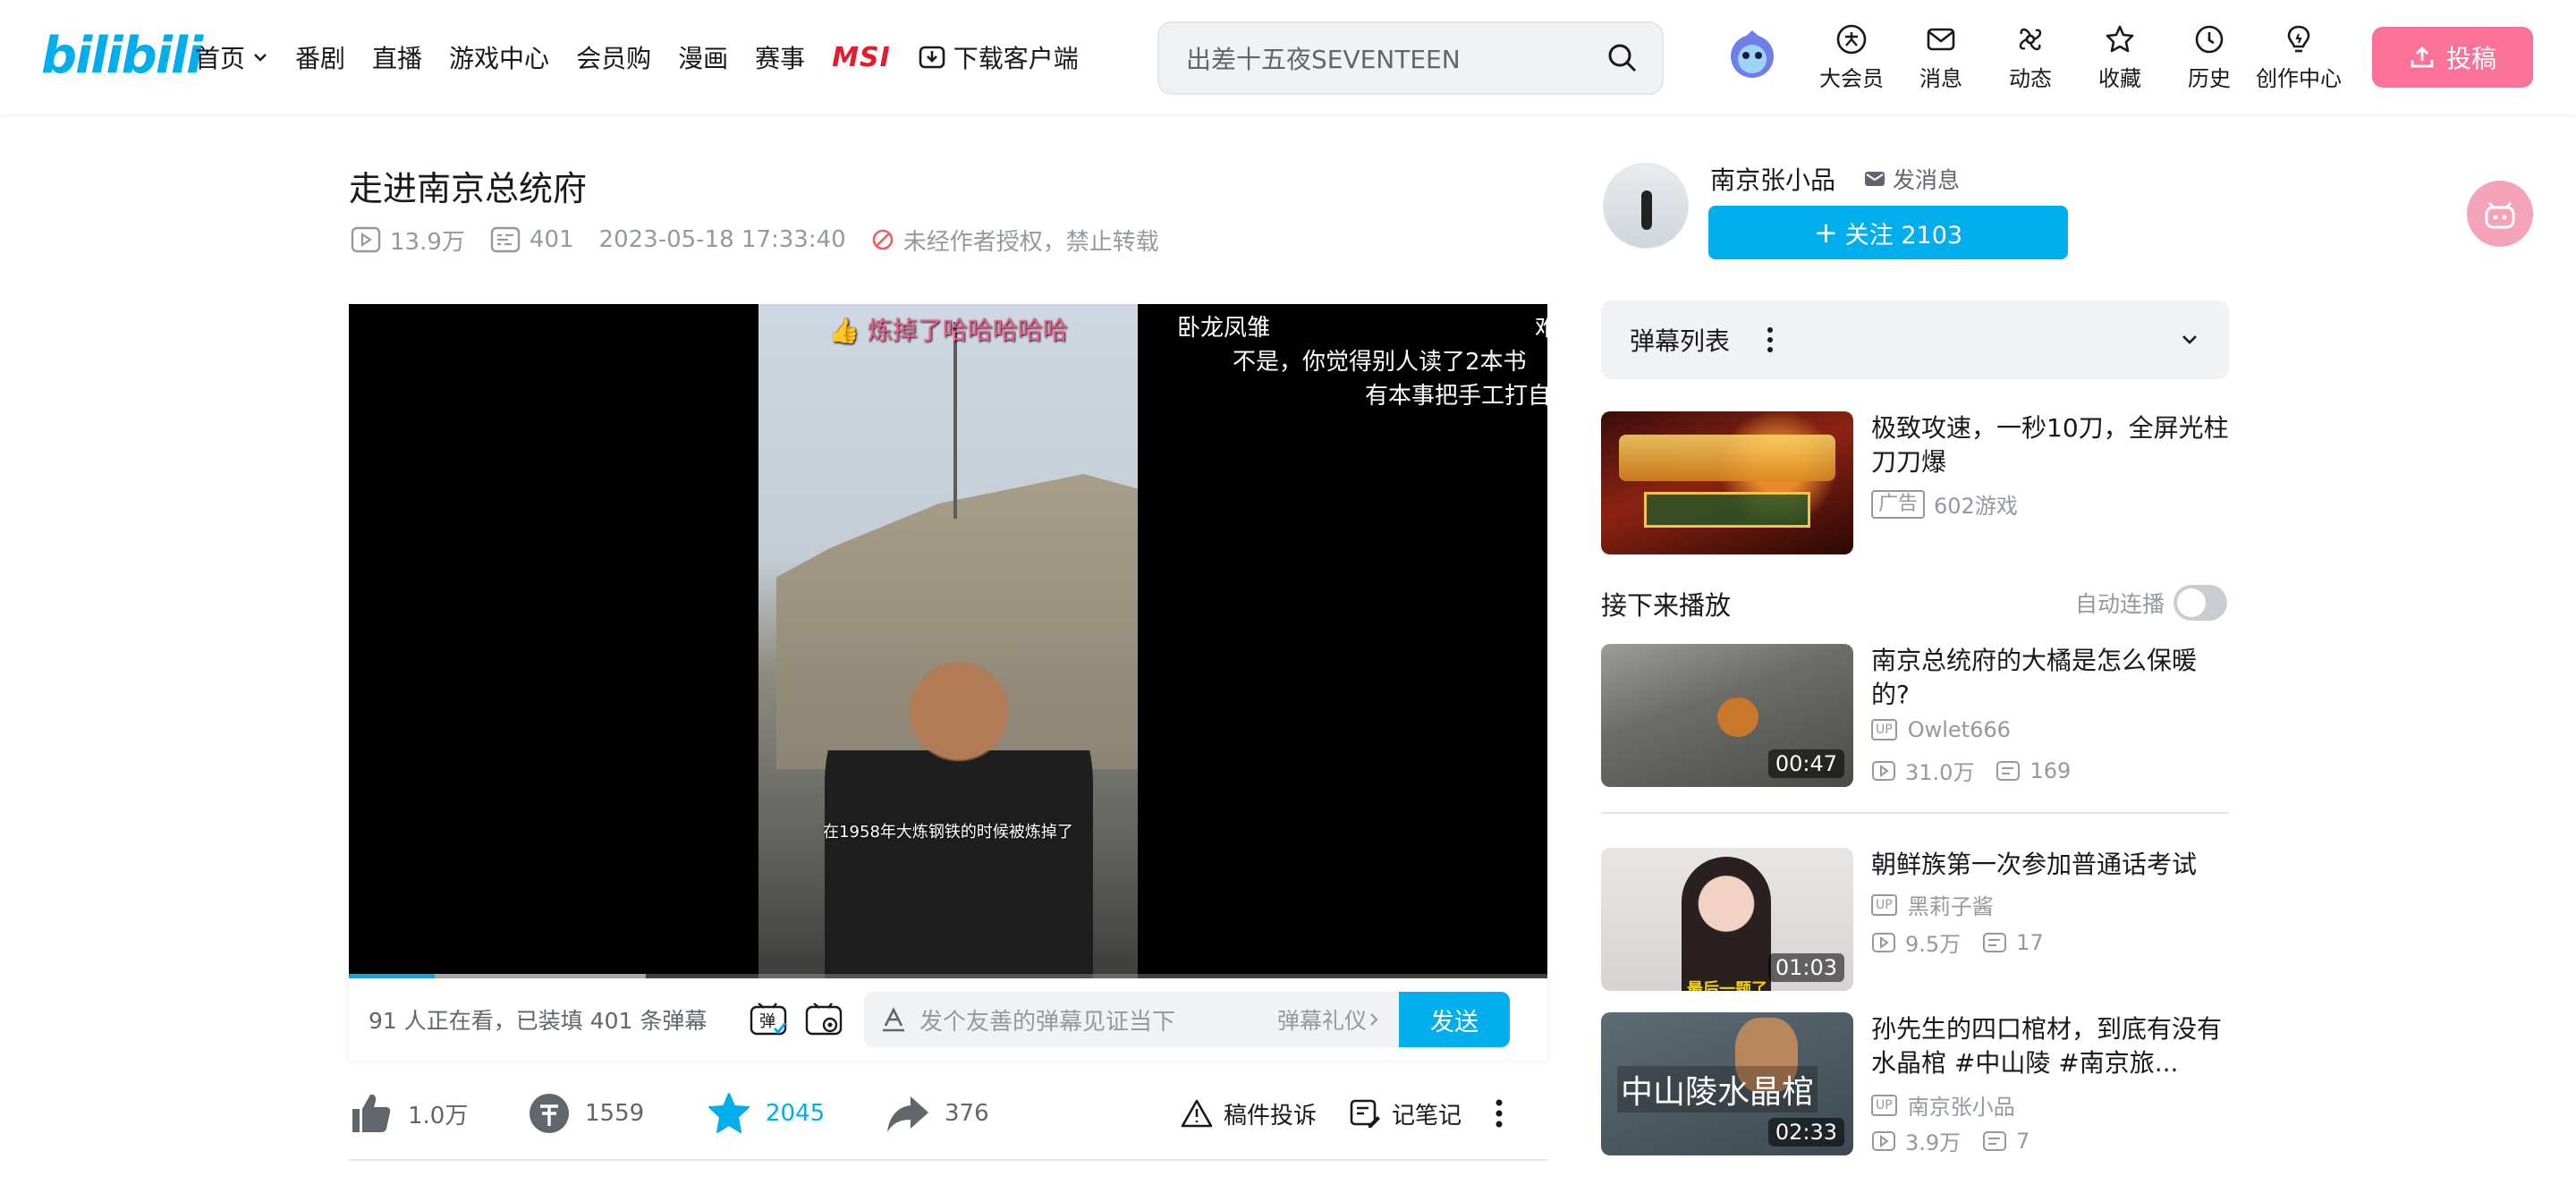 The image size is (2576, 1193). I want to click on nav-manga: 漫画, so click(703, 57).